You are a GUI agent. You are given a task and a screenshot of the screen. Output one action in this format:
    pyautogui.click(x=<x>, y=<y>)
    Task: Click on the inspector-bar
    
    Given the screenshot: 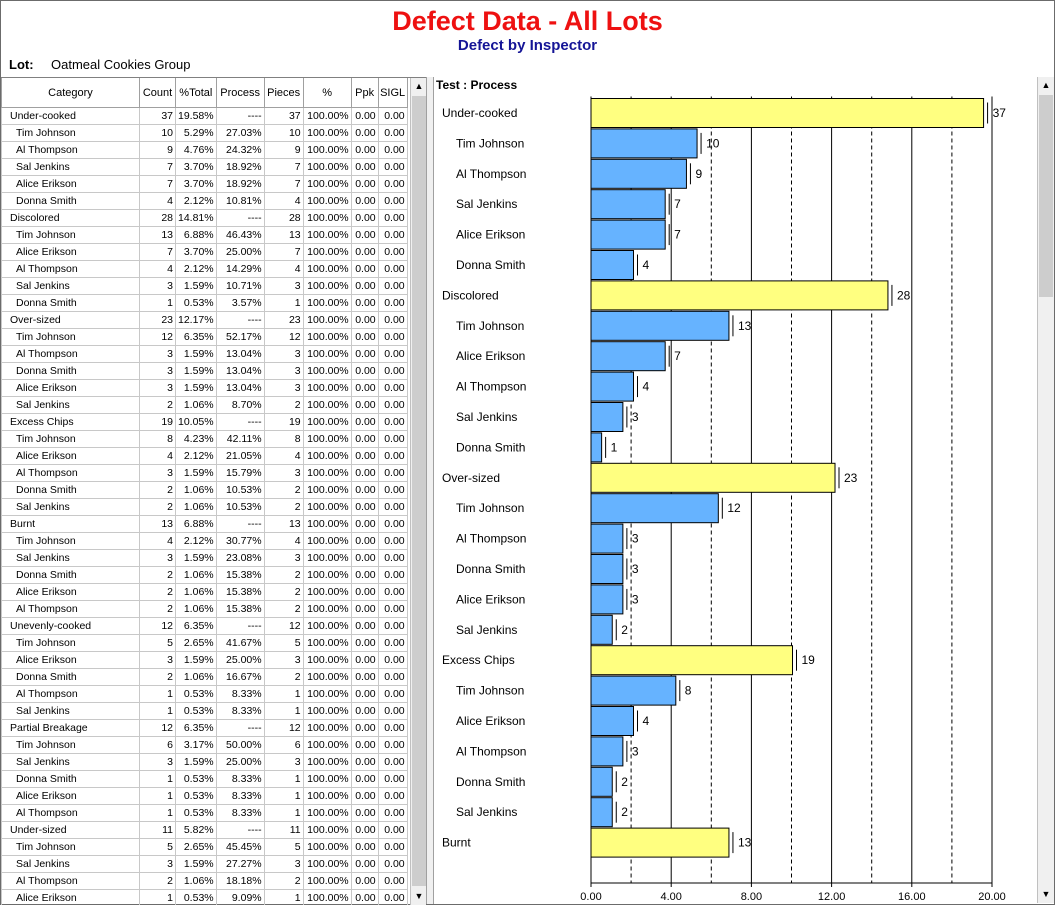 What is the action you would take?
    pyautogui.click(x=628, y=356)
    